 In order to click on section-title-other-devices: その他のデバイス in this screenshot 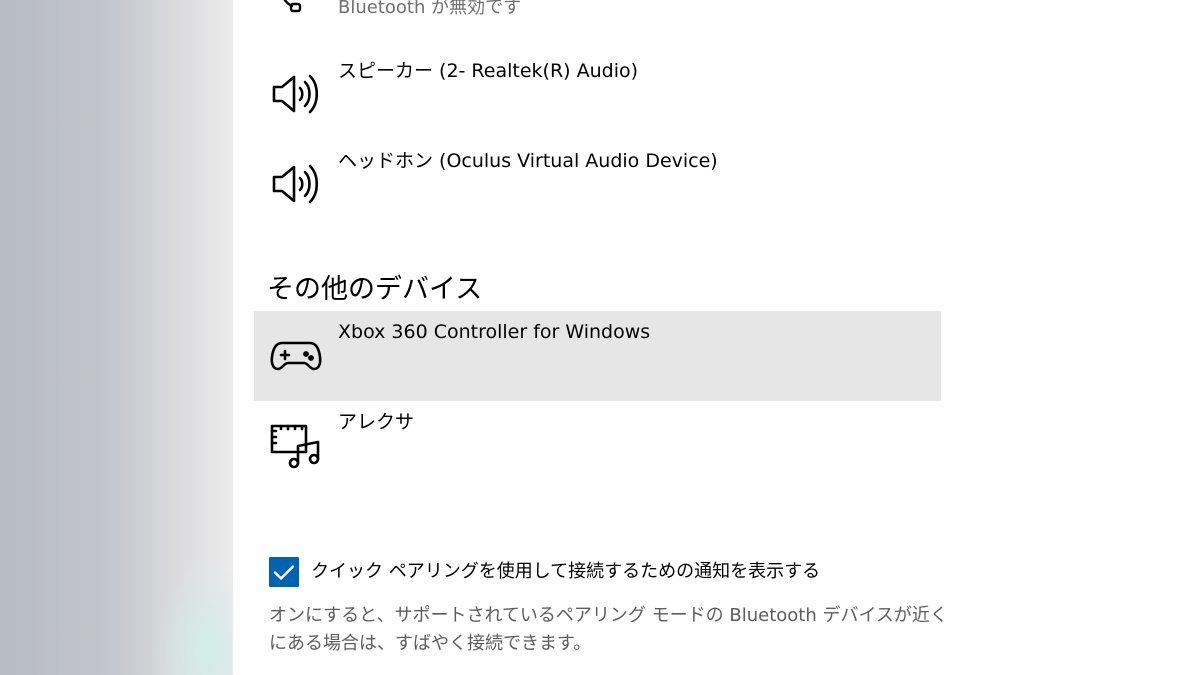, I will do `click(375, 289)`.